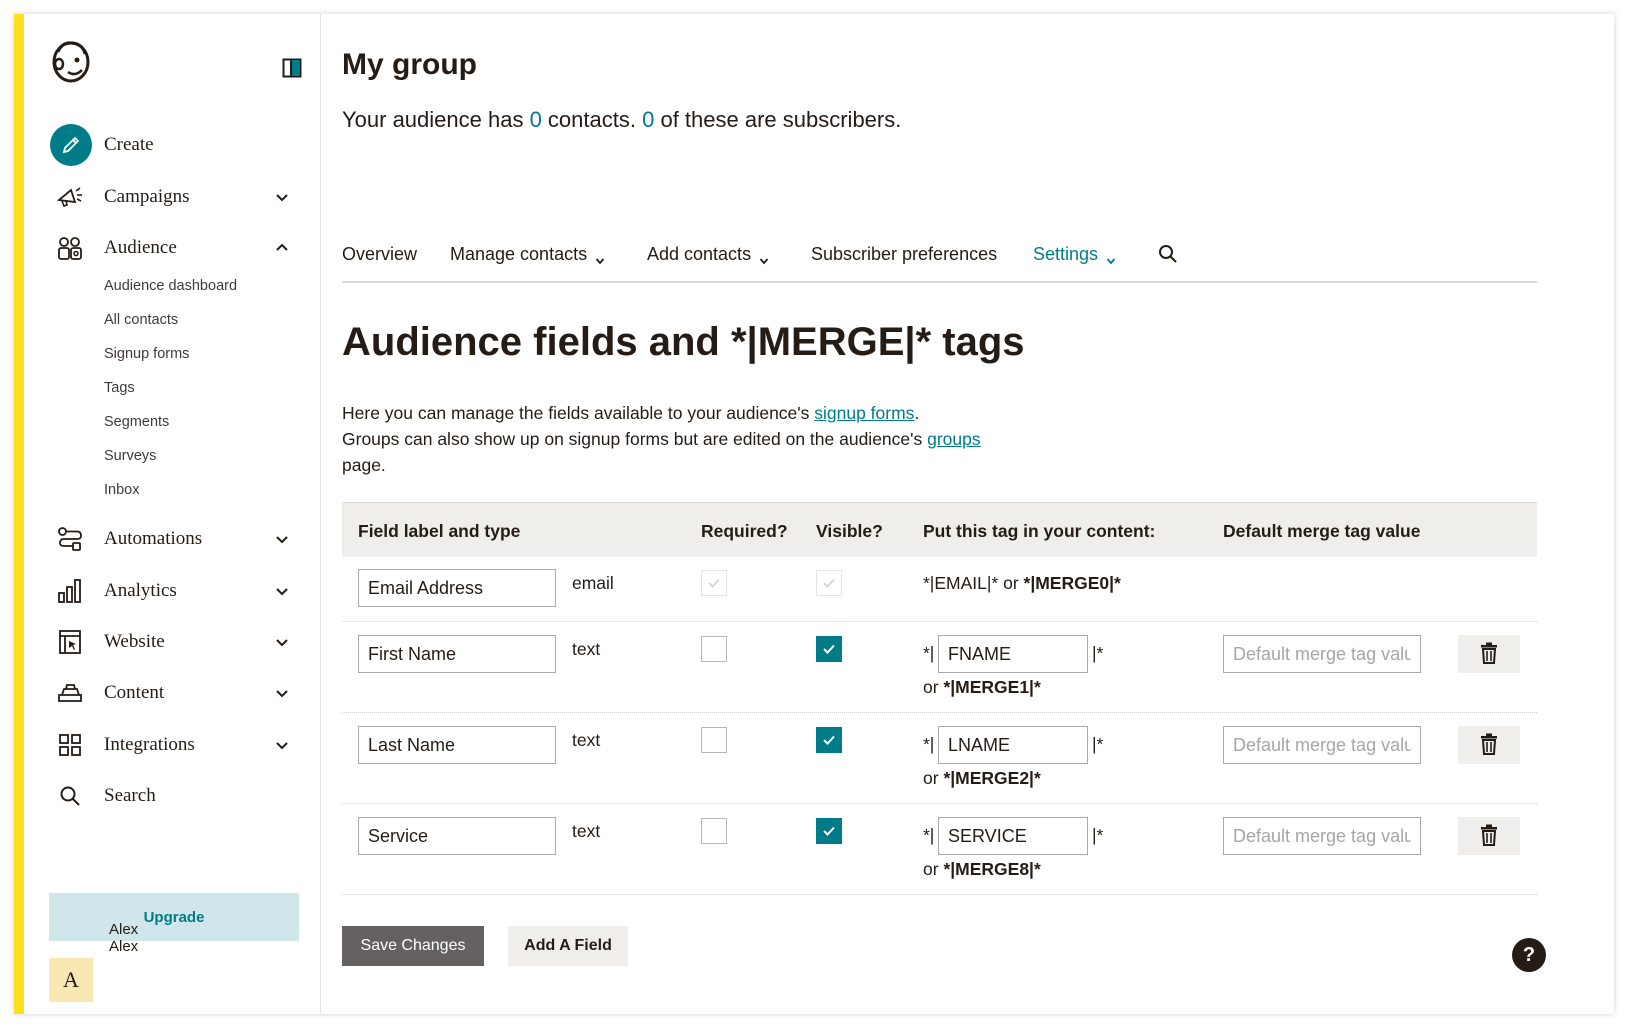  Describe the element at coordinates (172, 145) in the screenshot. I see `nav-create: Create` at that location.